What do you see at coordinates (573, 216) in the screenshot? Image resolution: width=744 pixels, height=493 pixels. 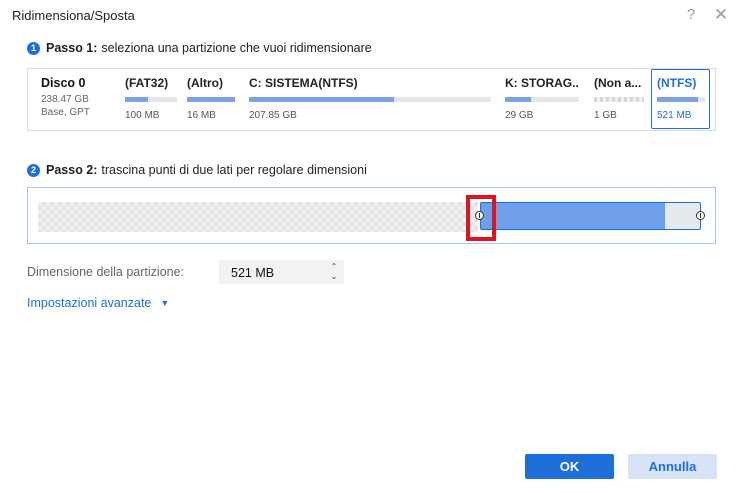 I see `partition-used-fill` at bounding box center [573, 216].